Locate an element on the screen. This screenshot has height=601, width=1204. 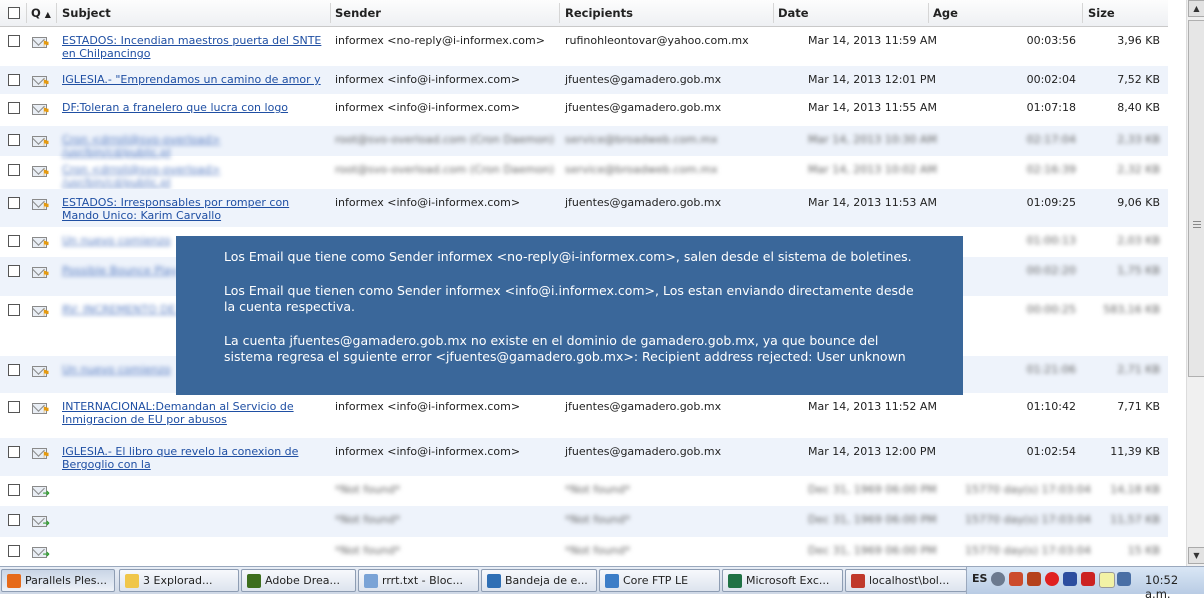
col-sender-header: Sender is located at coordinates (358, 13).